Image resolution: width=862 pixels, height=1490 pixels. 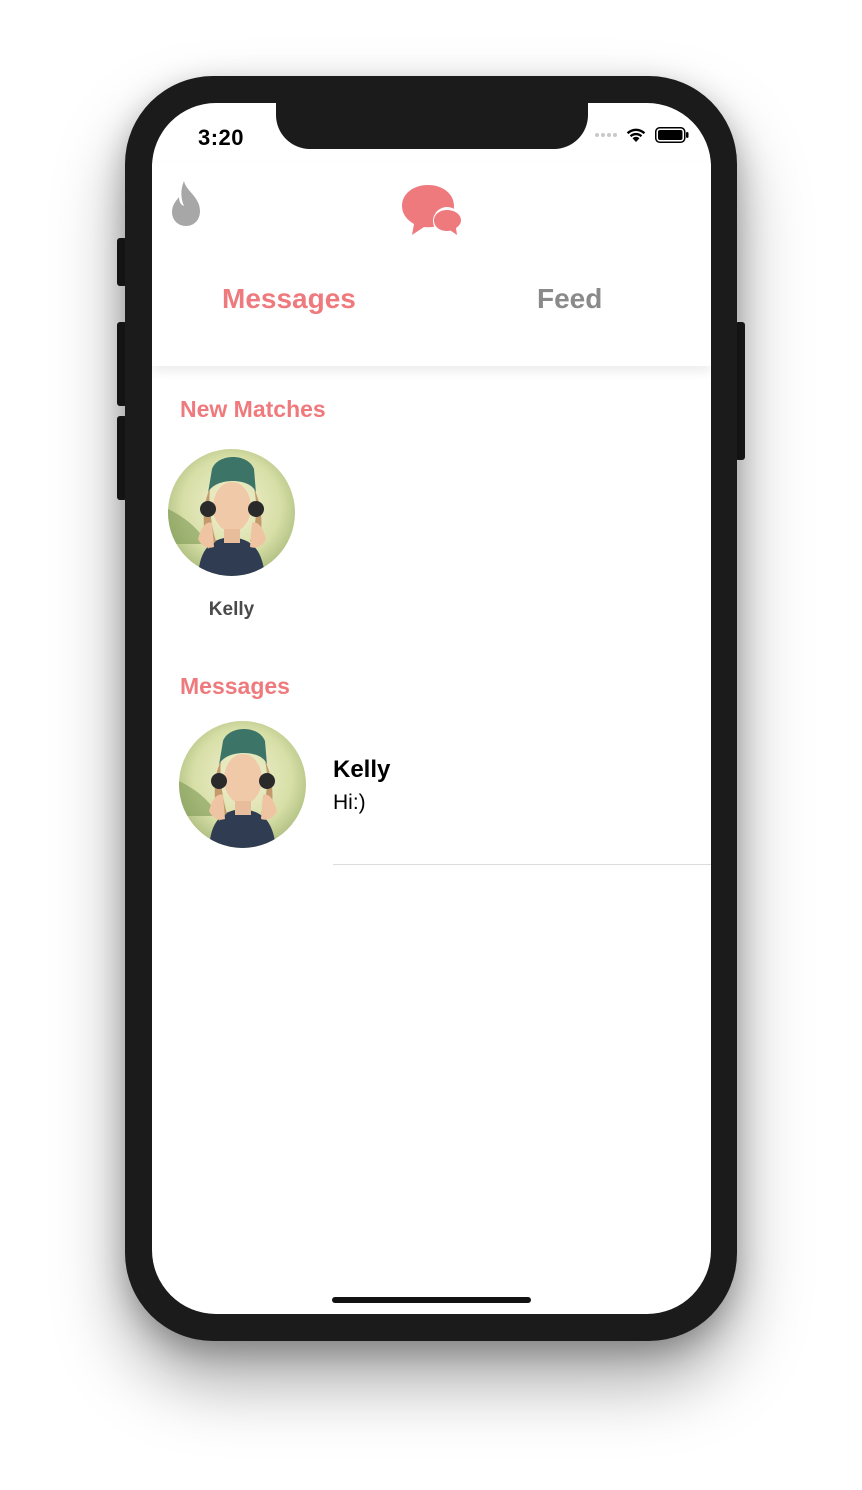 I want to click on message-sender-name: Kelly, so click(x=361, y=770).